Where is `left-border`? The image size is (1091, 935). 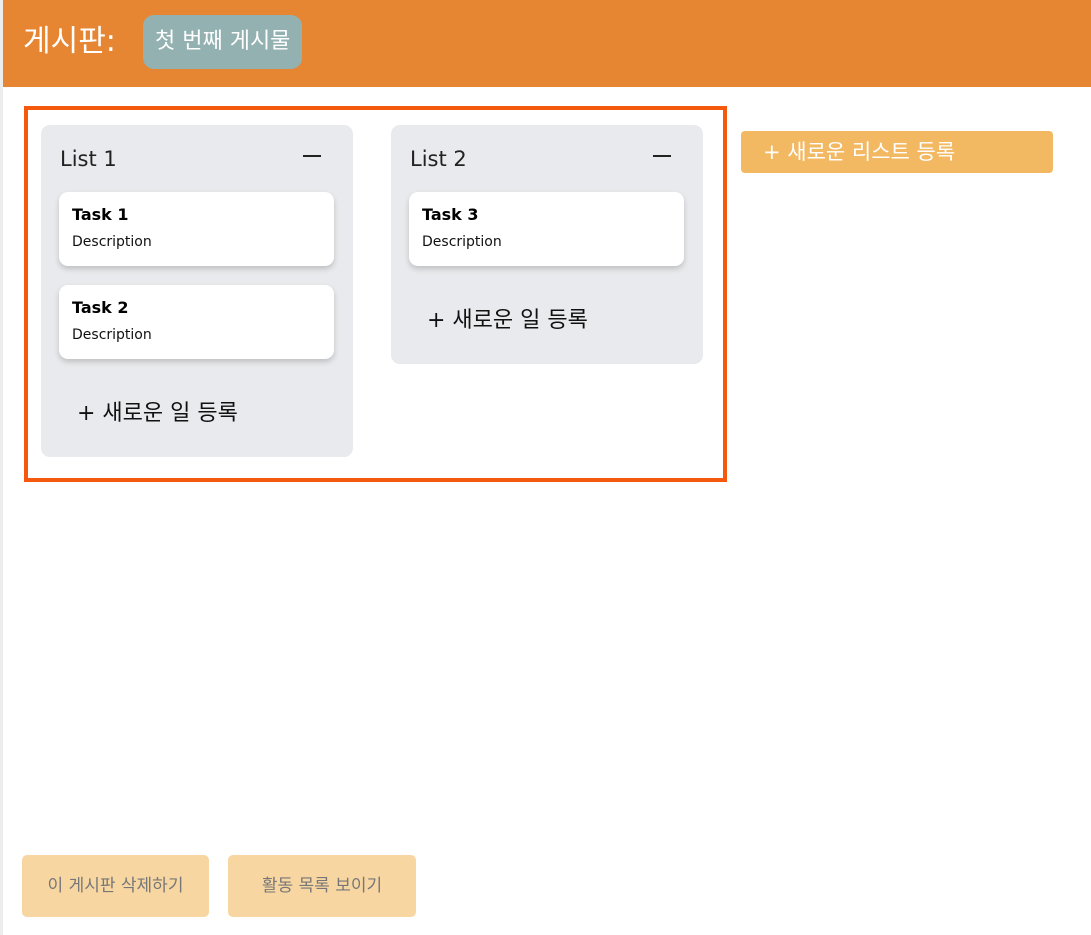 left-border is located at coordinates (1, 467).